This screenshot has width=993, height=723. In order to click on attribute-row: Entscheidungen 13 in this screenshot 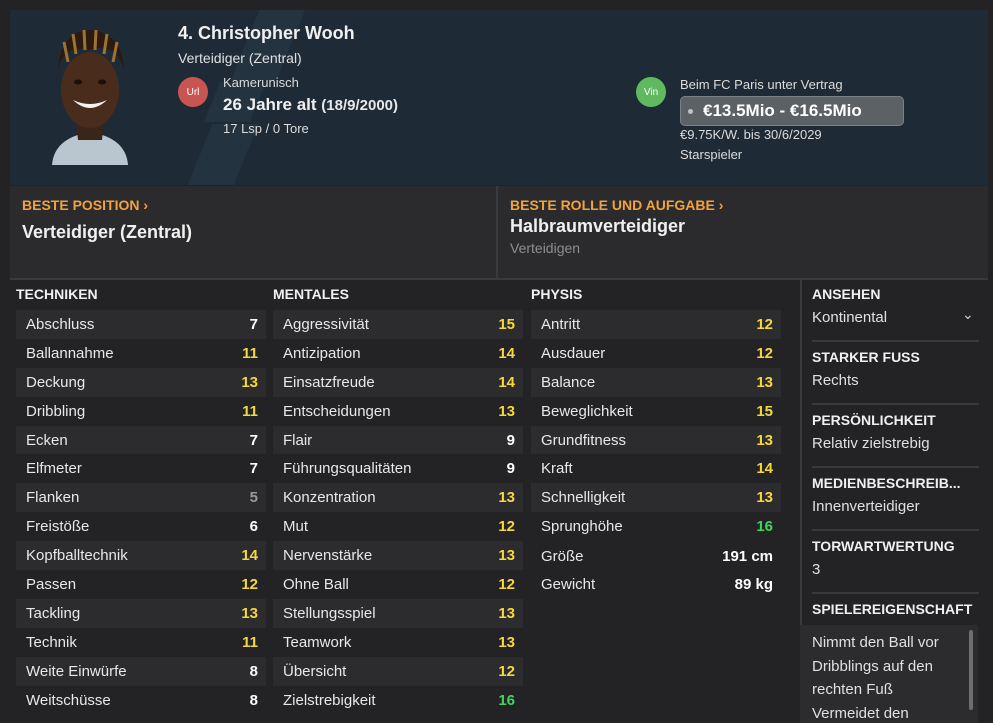, I will do `click(398, 411)`.